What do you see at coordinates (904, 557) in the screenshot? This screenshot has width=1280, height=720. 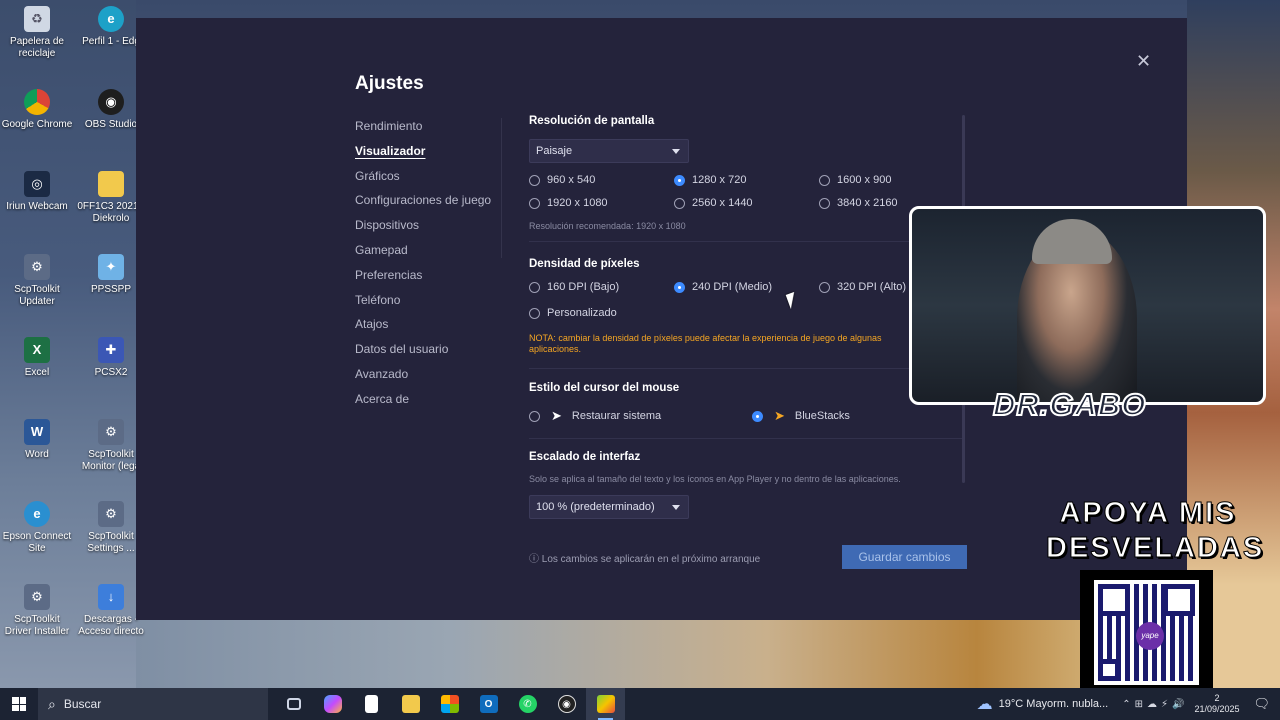 I see `save-button: Guardar cambios` at bounding box center [904, 557].